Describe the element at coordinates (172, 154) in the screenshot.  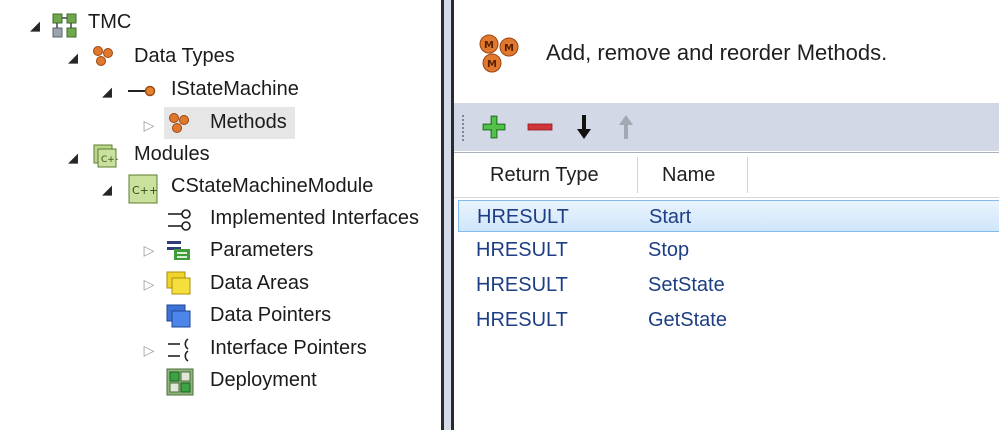
I see `tree-modules-label: Modules` at that location.